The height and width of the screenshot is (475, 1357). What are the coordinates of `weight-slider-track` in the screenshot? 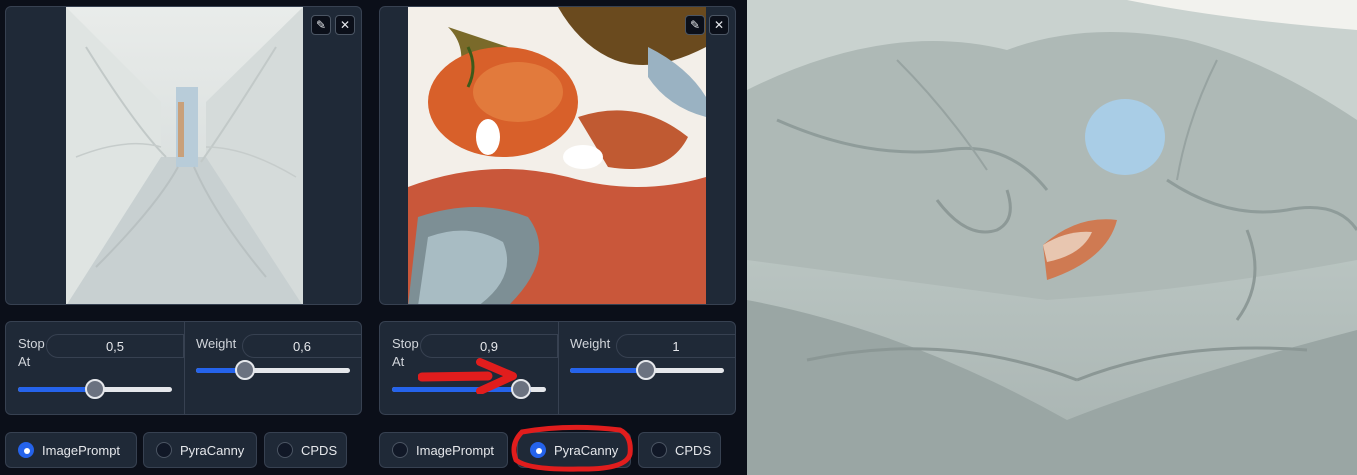 It's located at (273, 370).